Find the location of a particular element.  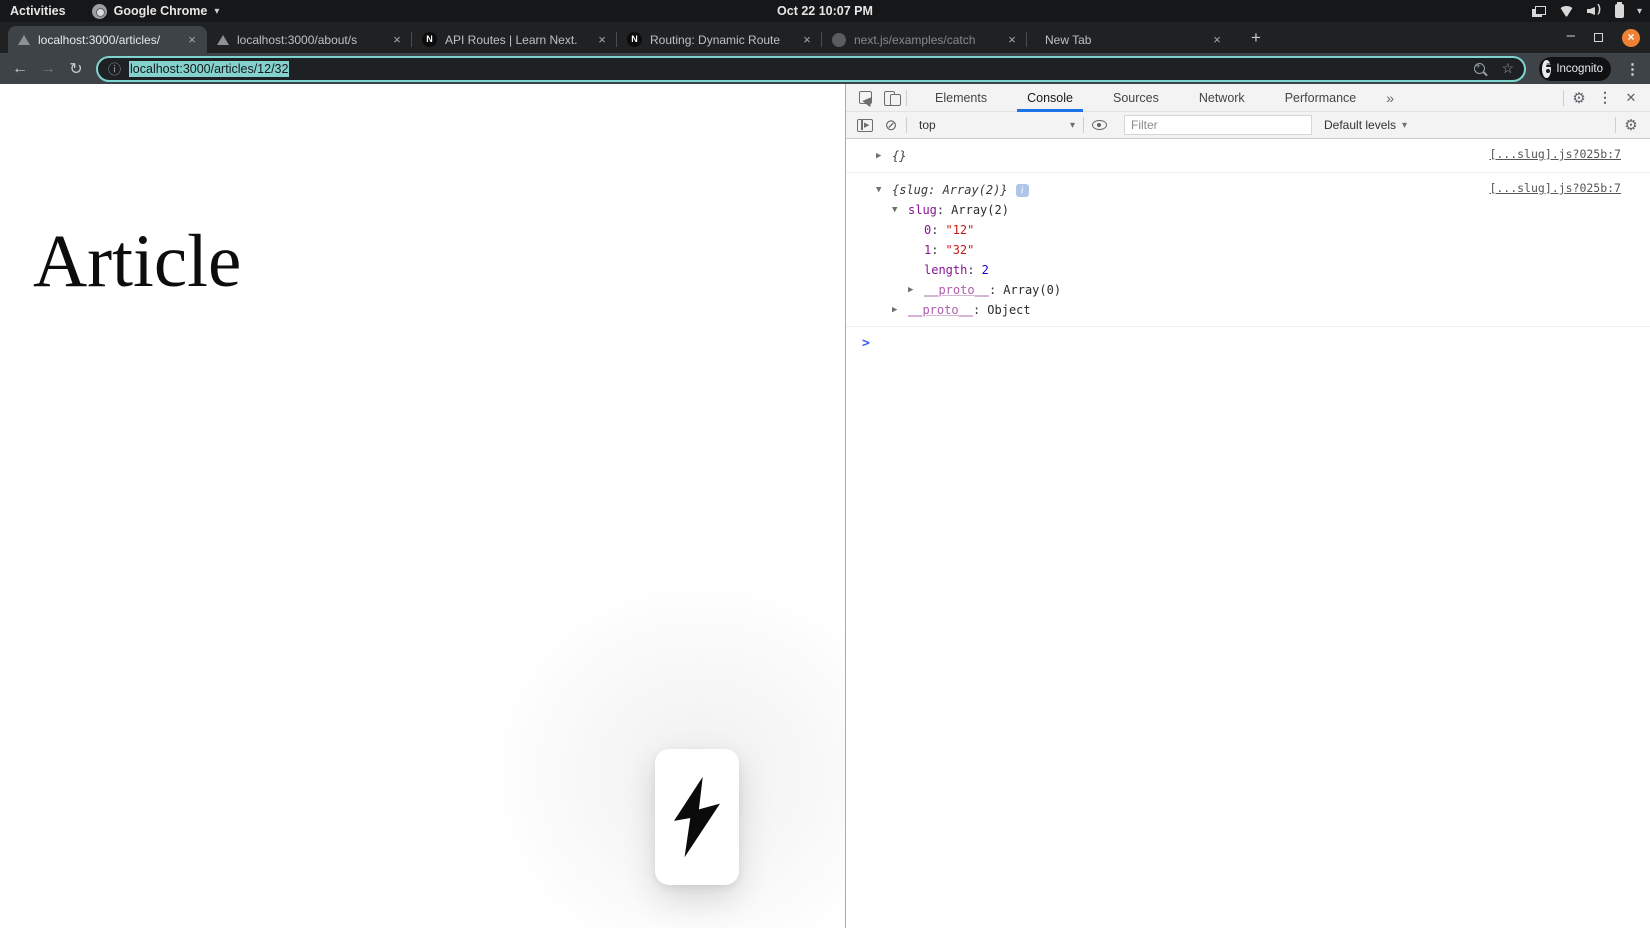

property-name: slug is located at coordinates (922, 210).